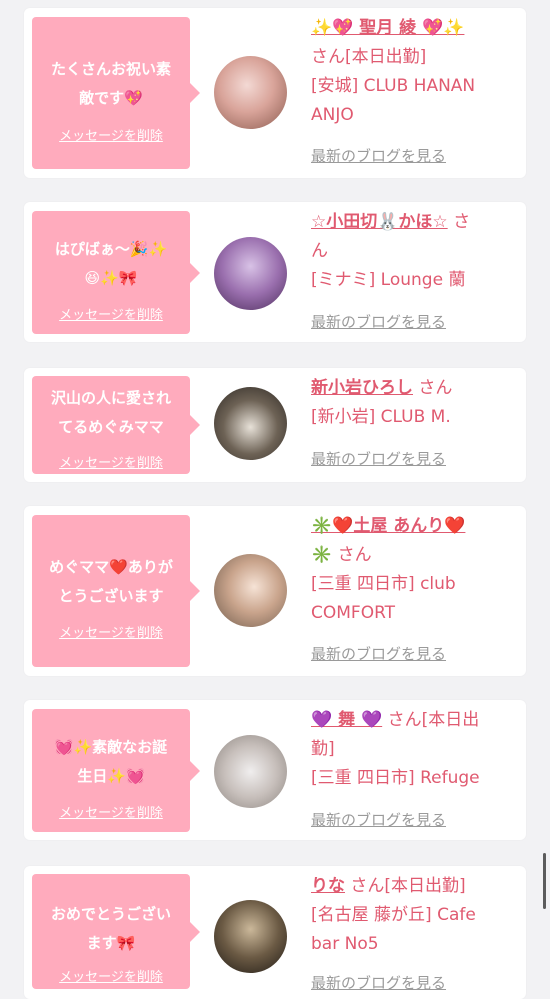 Image resolution: width=550 pixels, height=999 pixels. Describe the element at coordinates (433, 720) in the screenshot. I see `profile-suffix: さん[本日出` at that location.